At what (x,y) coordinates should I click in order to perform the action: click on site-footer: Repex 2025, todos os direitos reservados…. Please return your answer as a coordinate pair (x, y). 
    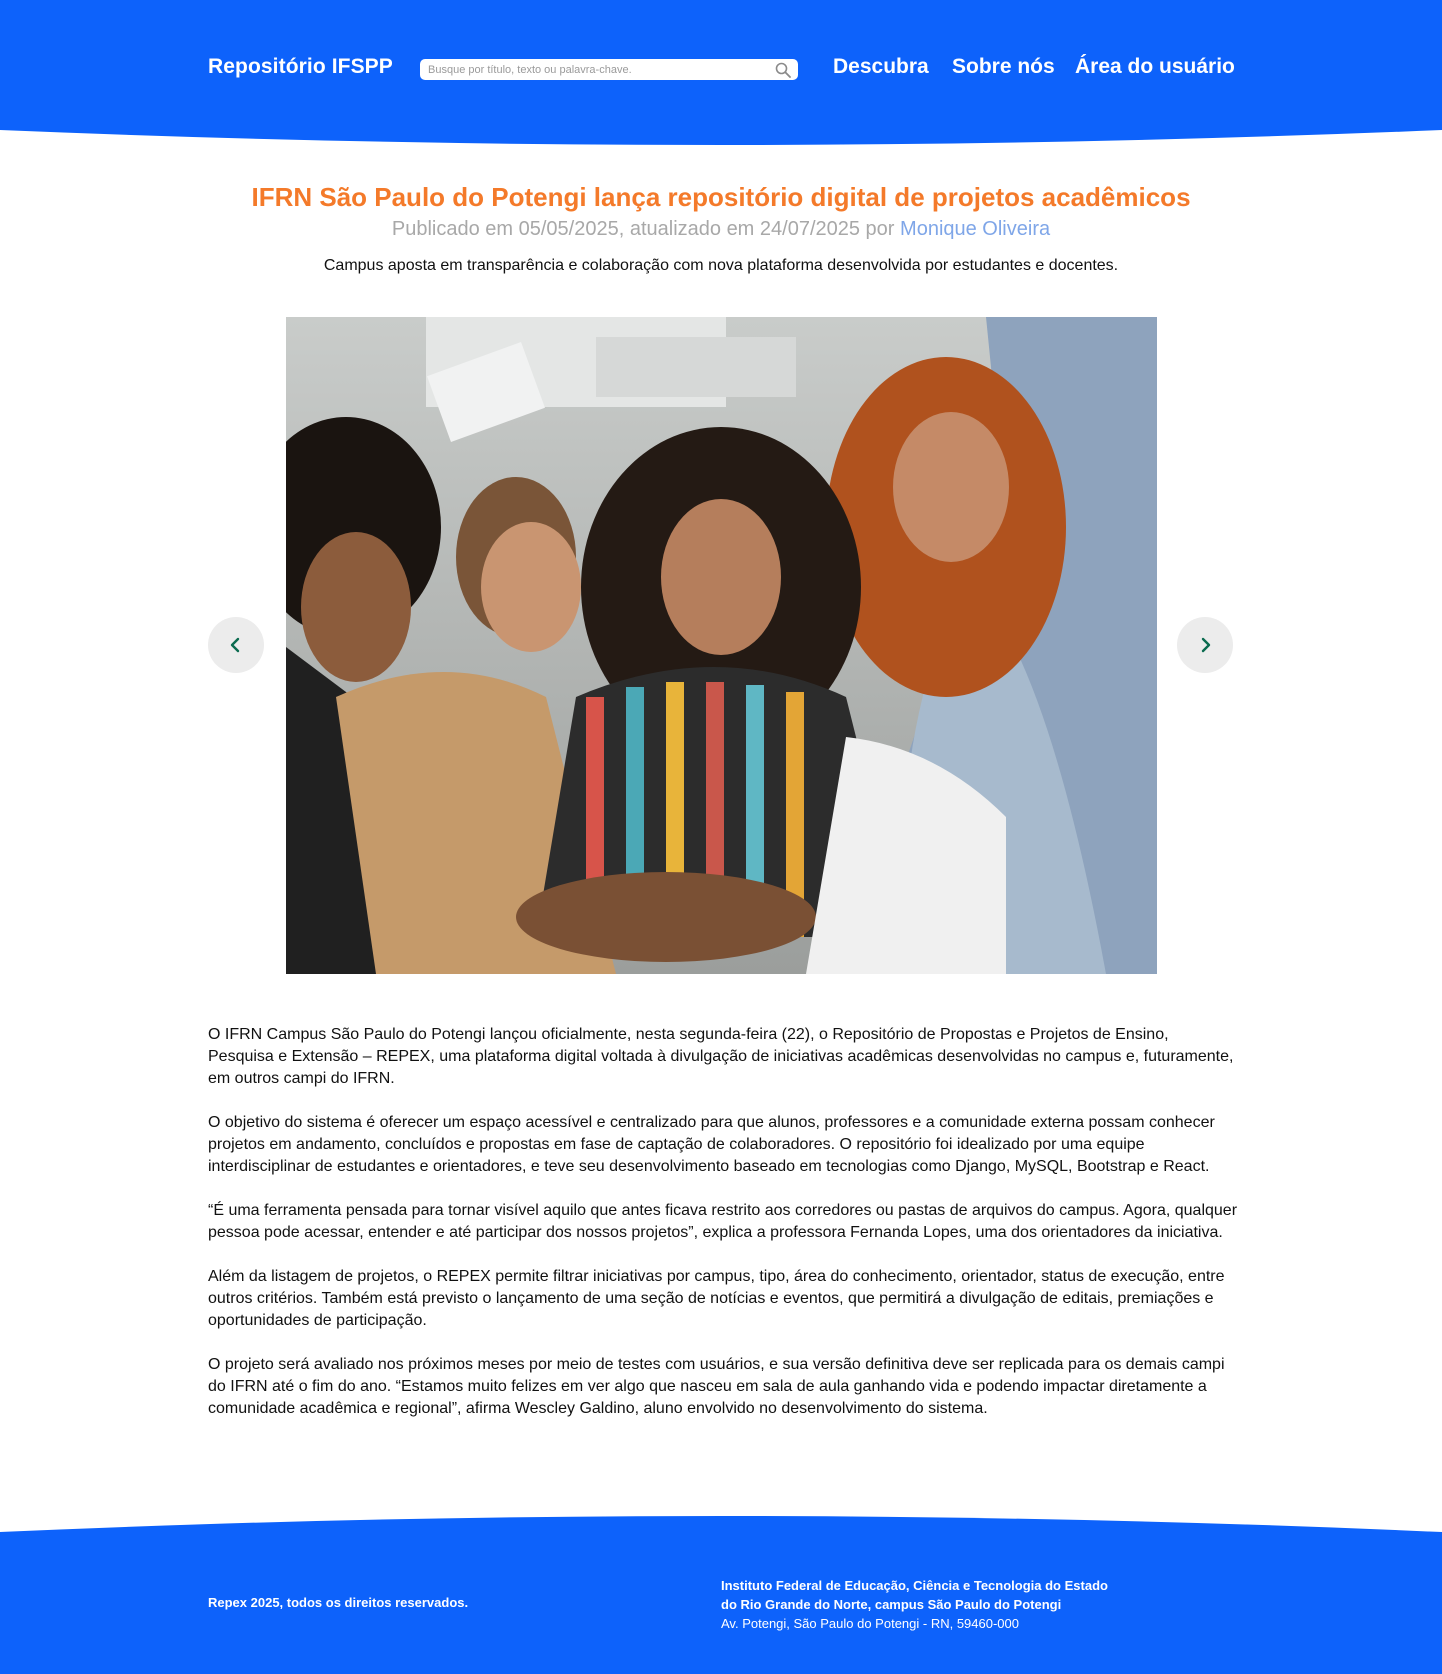
    Looking at the image, I should click on (721, 1593).